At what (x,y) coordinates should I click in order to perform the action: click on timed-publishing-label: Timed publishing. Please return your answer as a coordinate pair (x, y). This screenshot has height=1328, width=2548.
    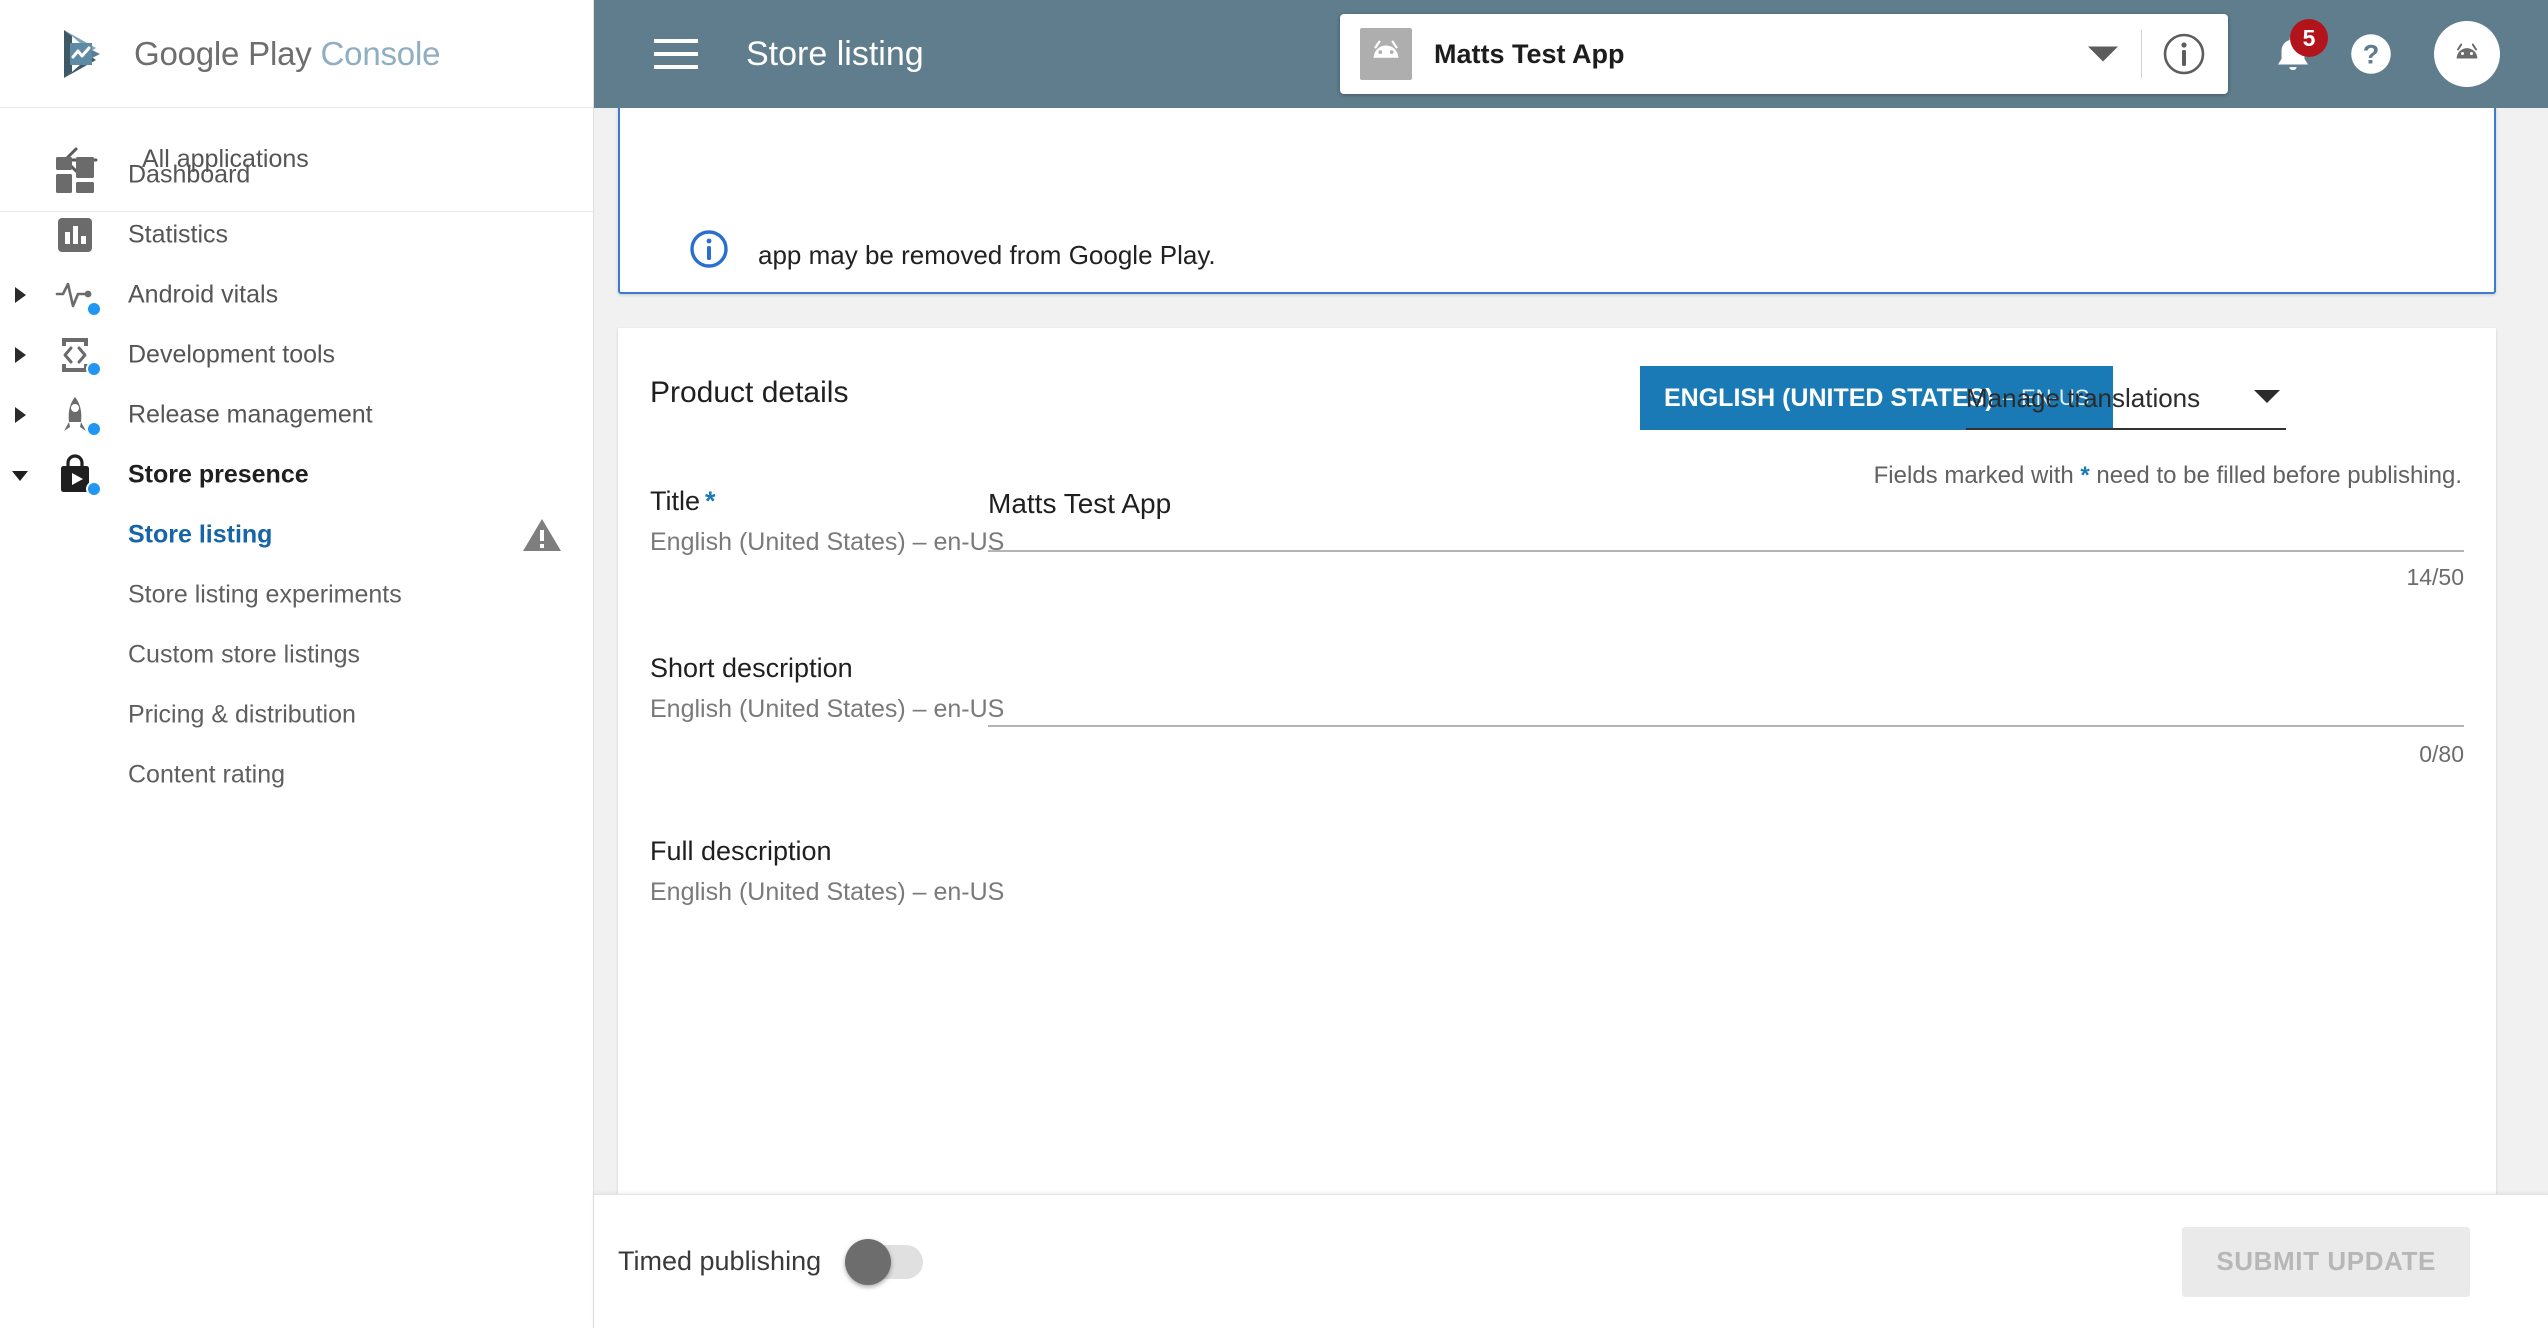
    Looking at the image, I should click on (720, 1261).